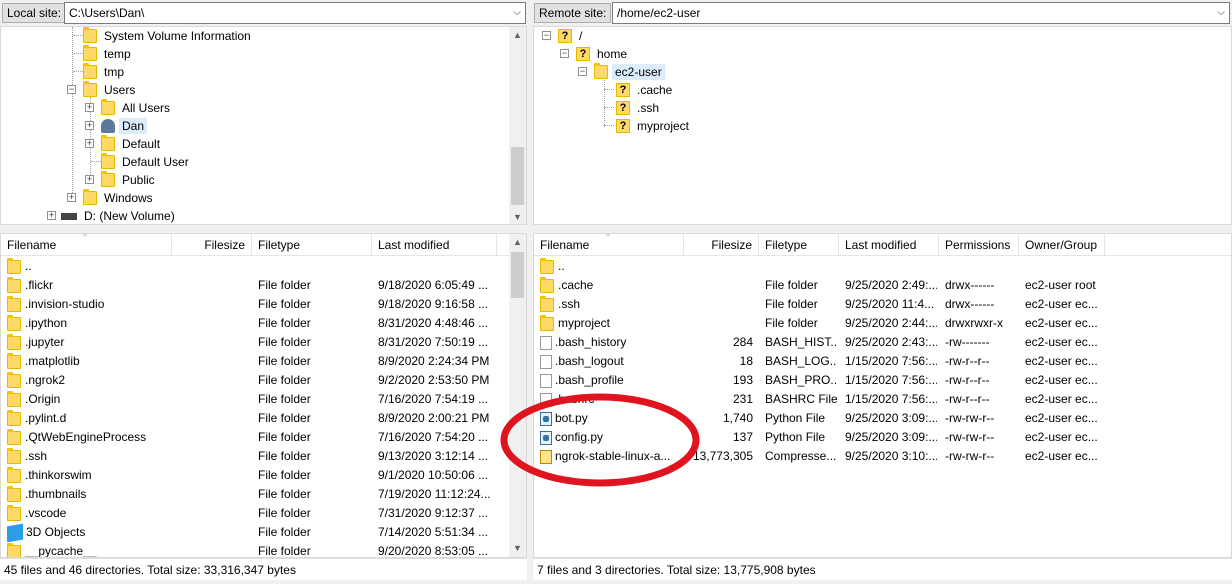 This screenshot has width=1232, height=584. Describe the element at coordinates (115, 215) in the screenshot. I see `tree-item: D: (New Volume)` at that location.